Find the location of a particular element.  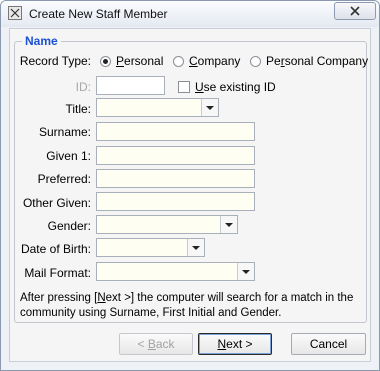

use-existing-id-checkbox: Use existing ID is located at coordinates (227, 87).